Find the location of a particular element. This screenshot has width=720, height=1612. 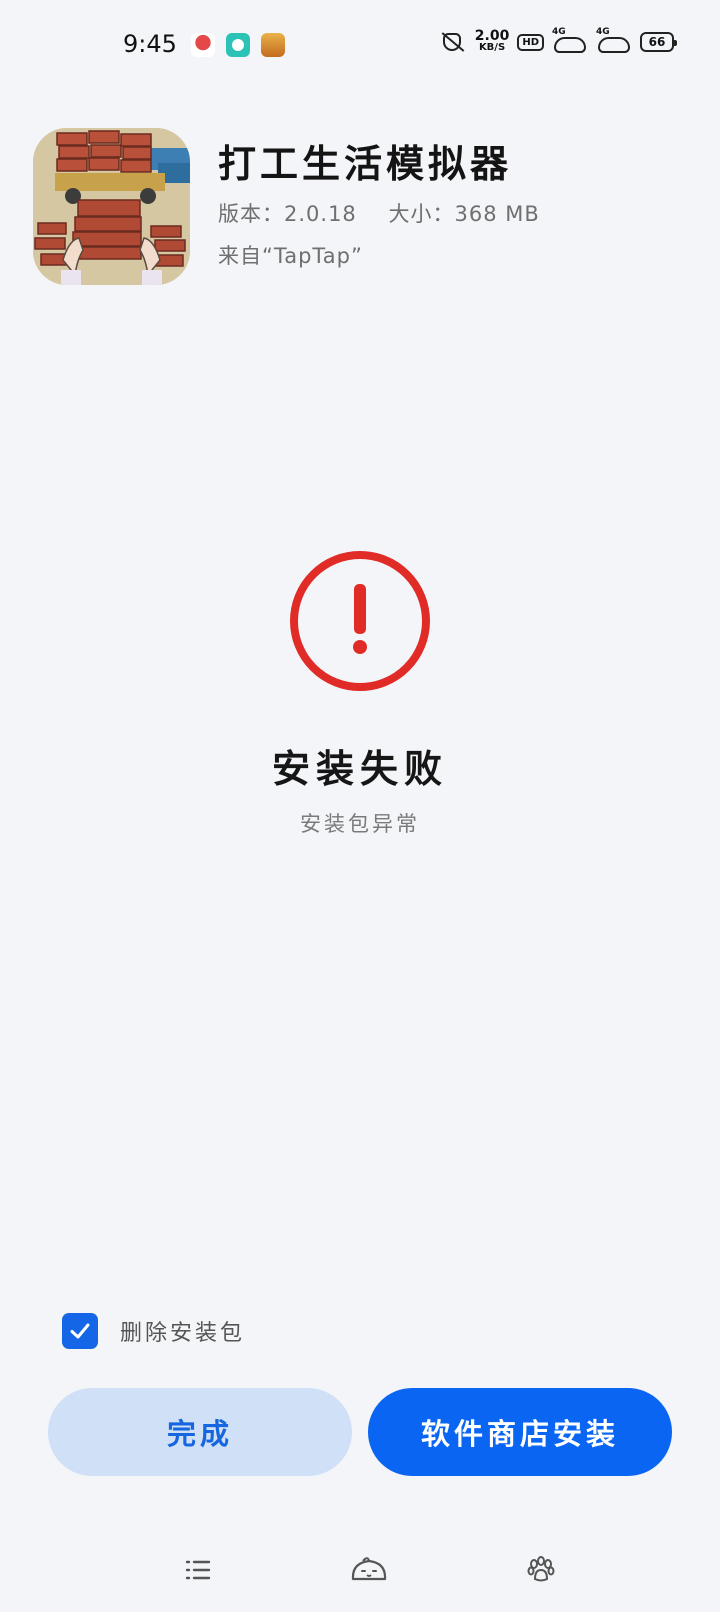

delete-package-checkbox is located at coordinates (80, 1331).